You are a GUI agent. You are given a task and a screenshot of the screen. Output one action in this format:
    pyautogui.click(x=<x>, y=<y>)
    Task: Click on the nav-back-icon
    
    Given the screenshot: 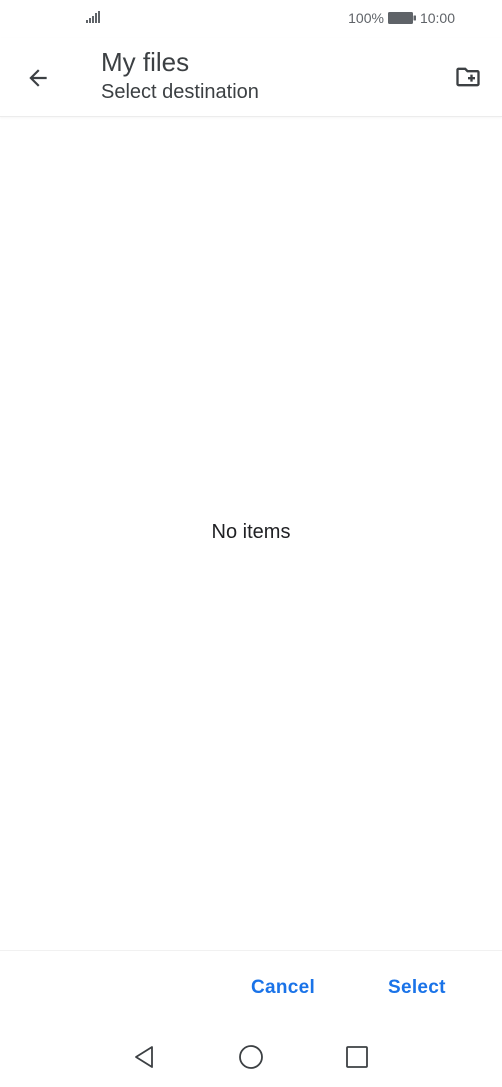 What is the action you would take?
    pyautogui.click(x=144, y=1057)
    